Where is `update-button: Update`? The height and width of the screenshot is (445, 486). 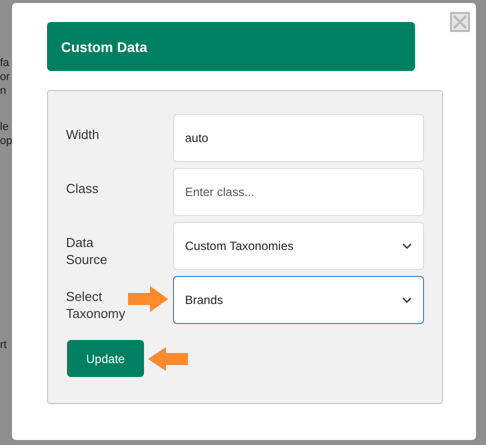 update-button: Update is located at coordinates (105, 358).